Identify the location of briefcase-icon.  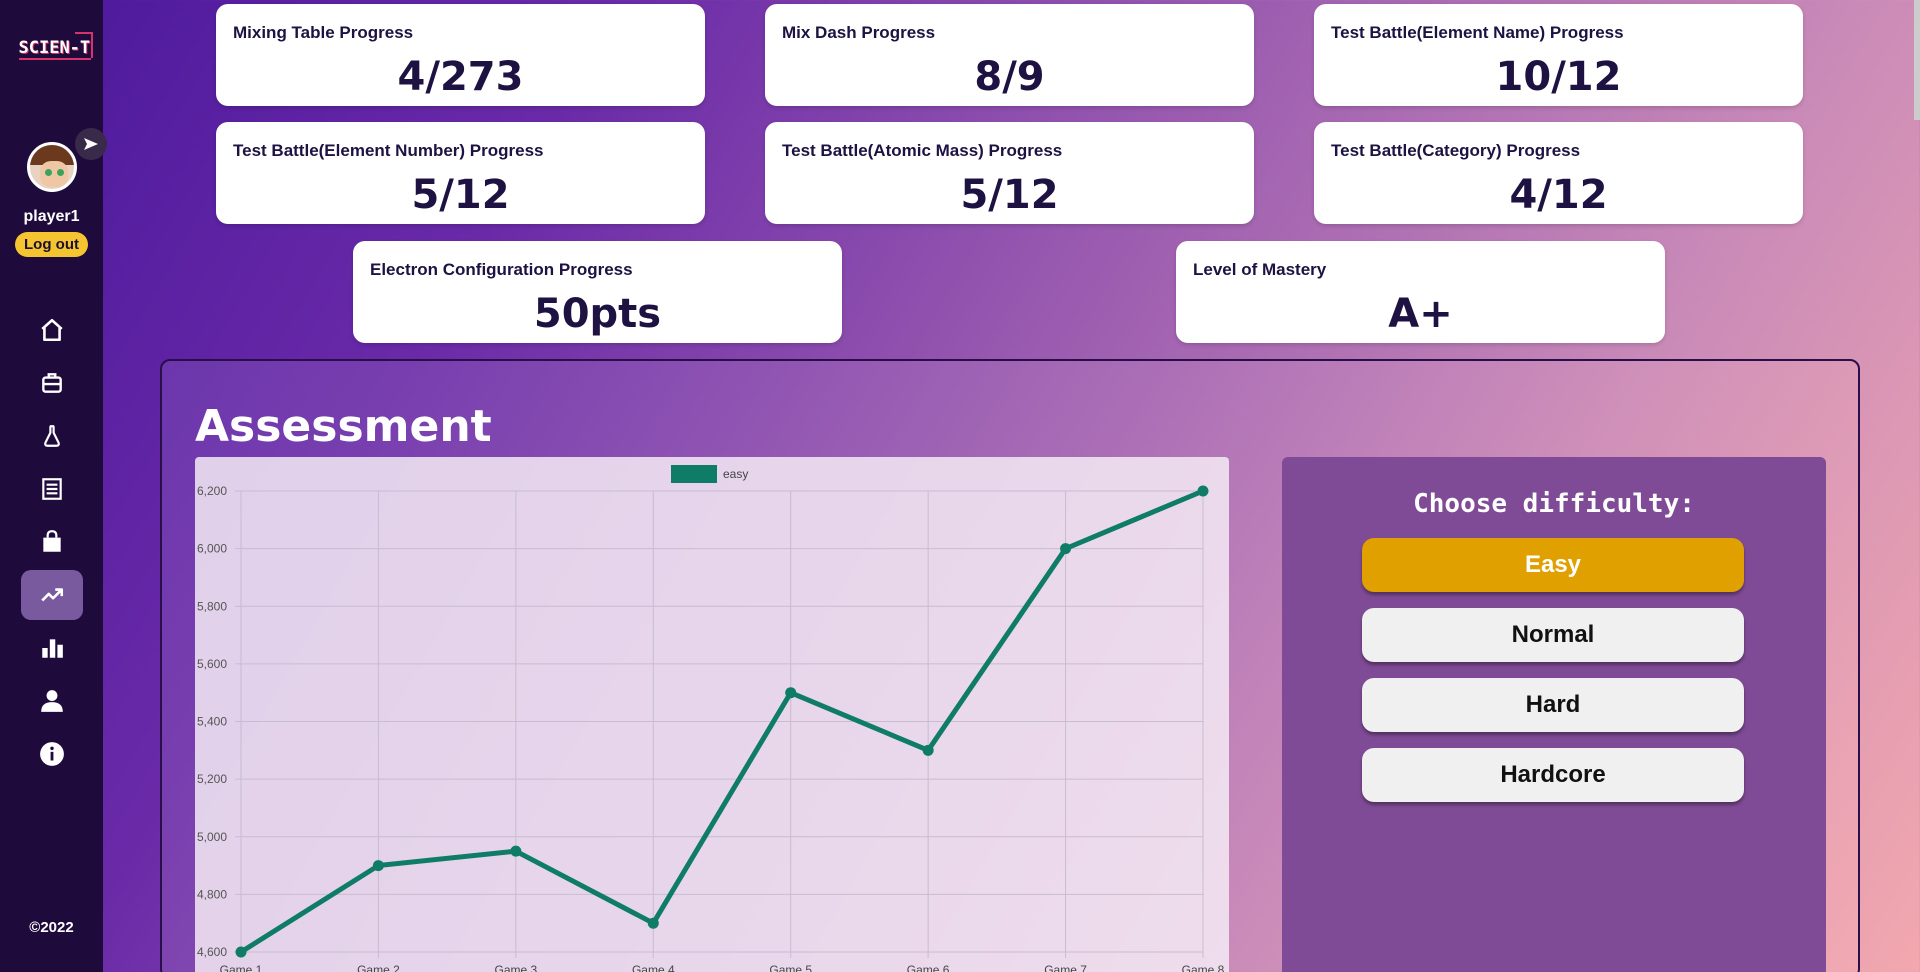
(51, 383).